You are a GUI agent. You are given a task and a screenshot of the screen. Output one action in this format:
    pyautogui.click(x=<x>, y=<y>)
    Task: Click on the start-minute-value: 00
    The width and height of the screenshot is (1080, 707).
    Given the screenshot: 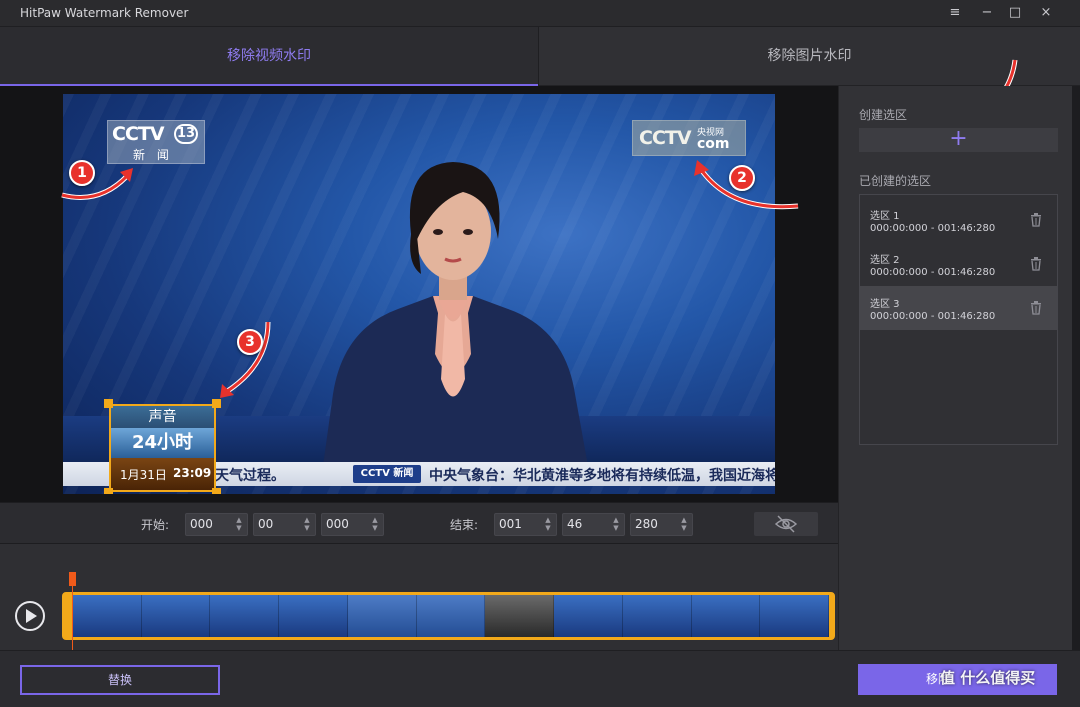 What is the action you would take?
    pyautogui.click(x=266, y=524)
    